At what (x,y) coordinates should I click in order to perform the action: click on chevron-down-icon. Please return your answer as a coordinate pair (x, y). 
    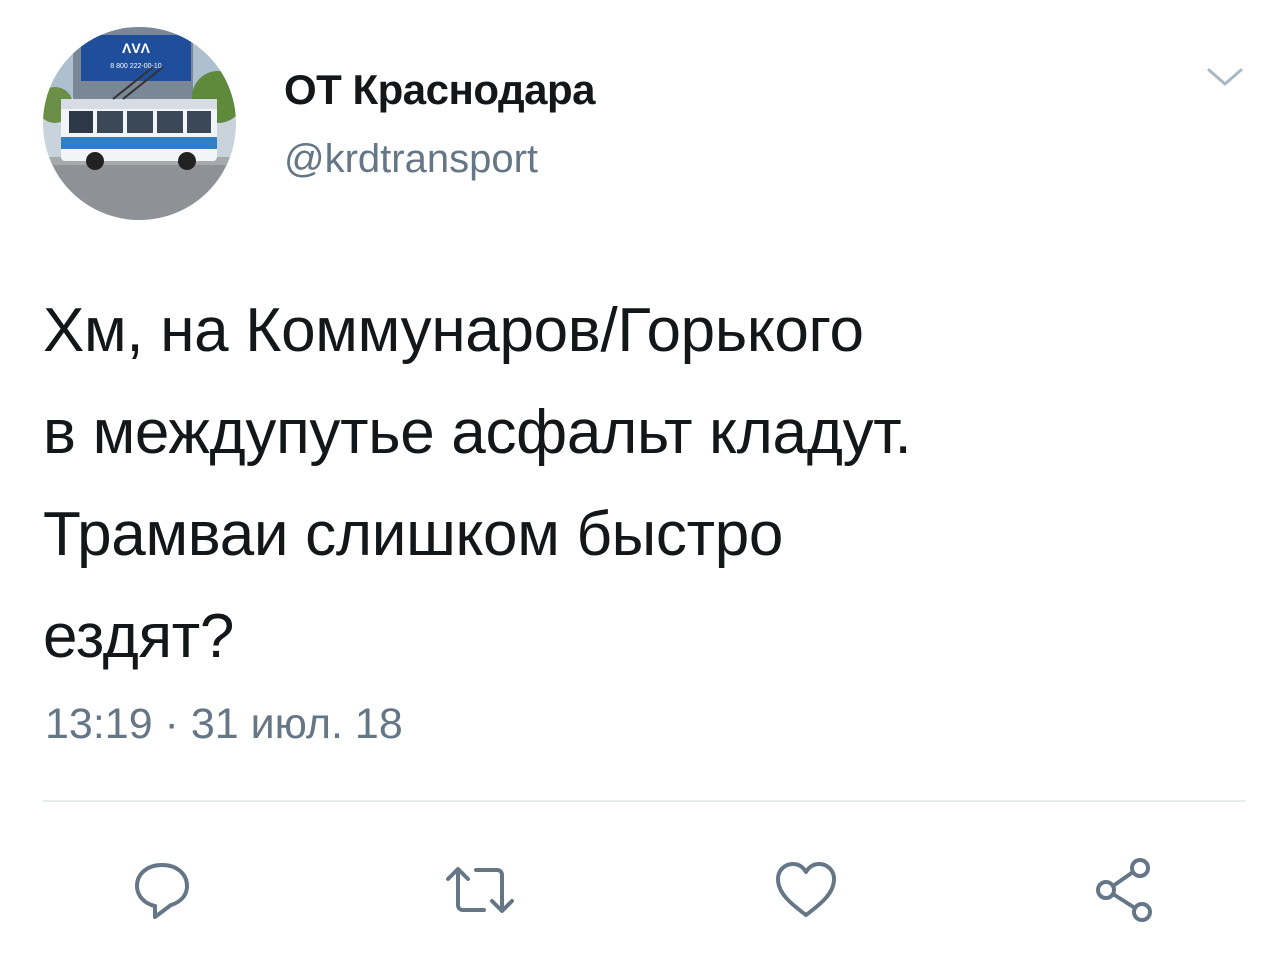
    Looking at the image, I should click on (1225, 78).